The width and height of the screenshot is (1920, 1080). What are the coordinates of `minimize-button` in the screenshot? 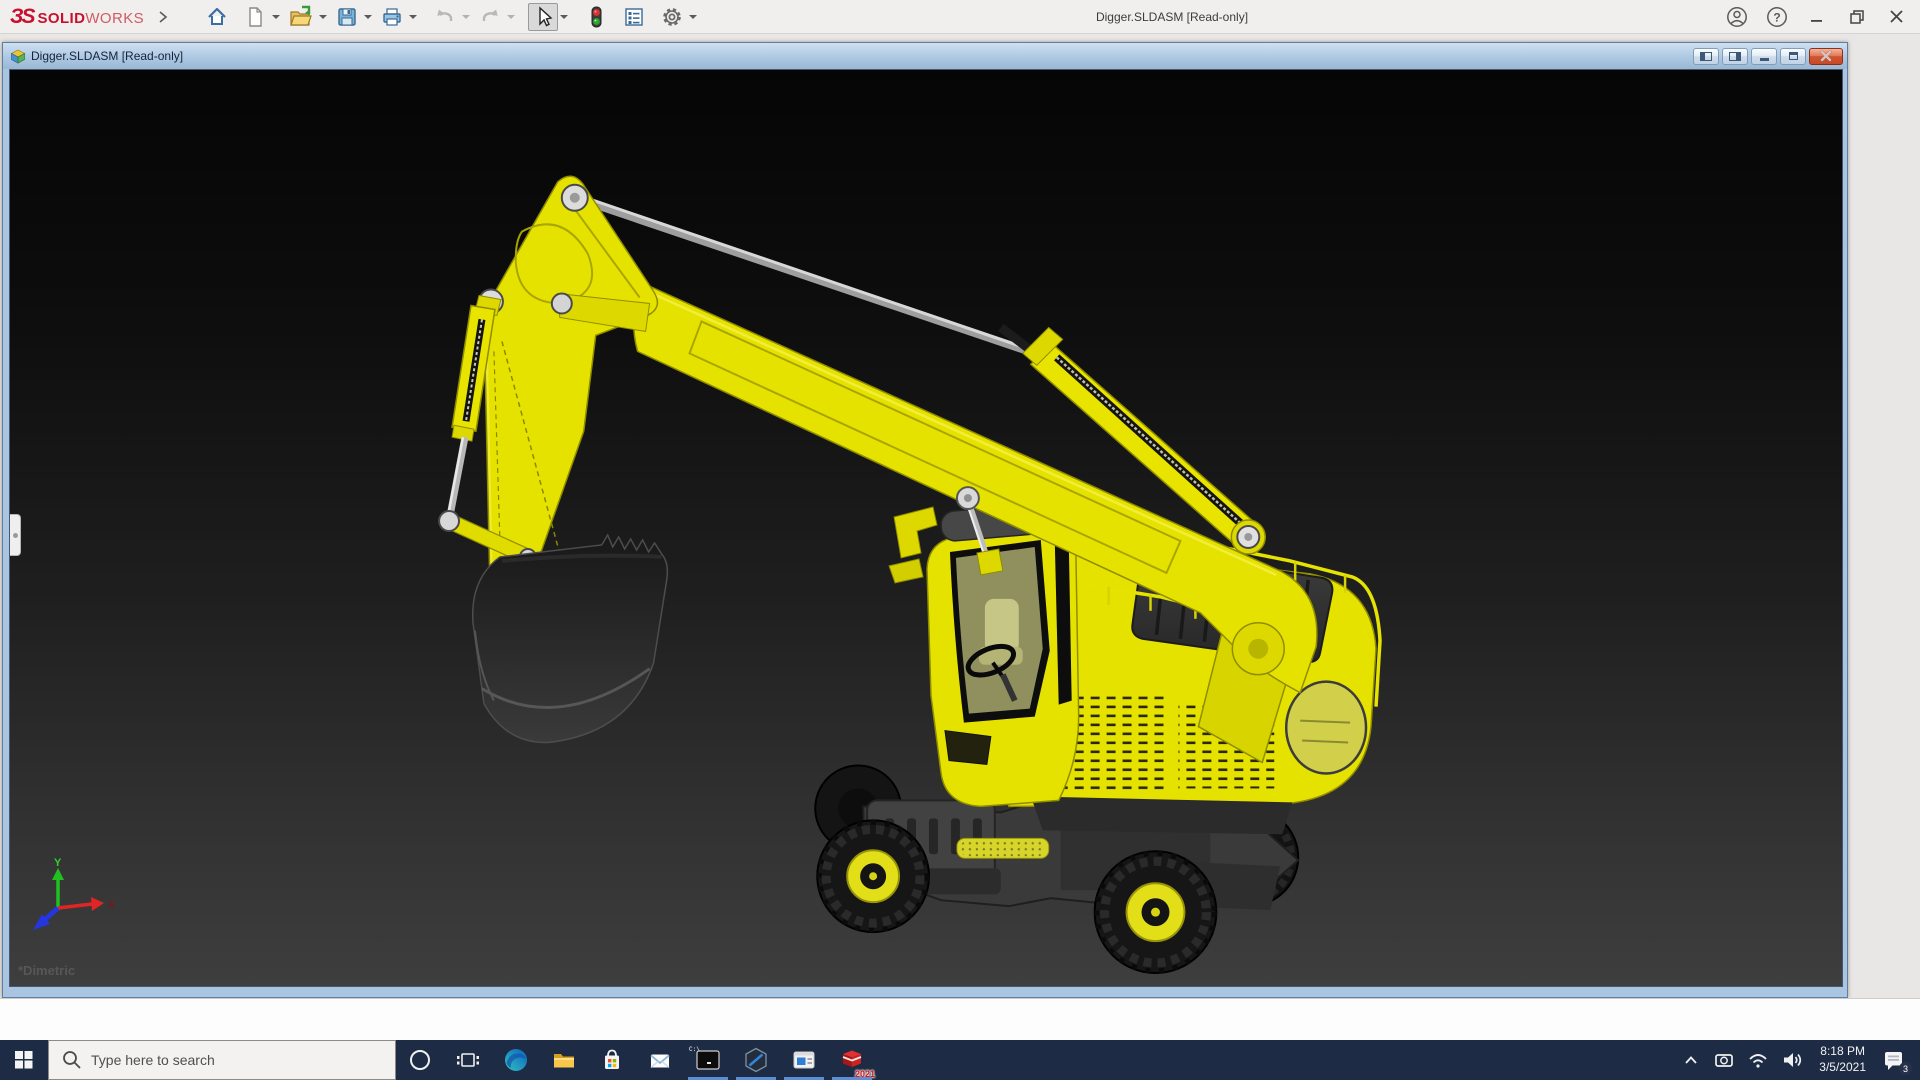 It's located at (1817, 17).